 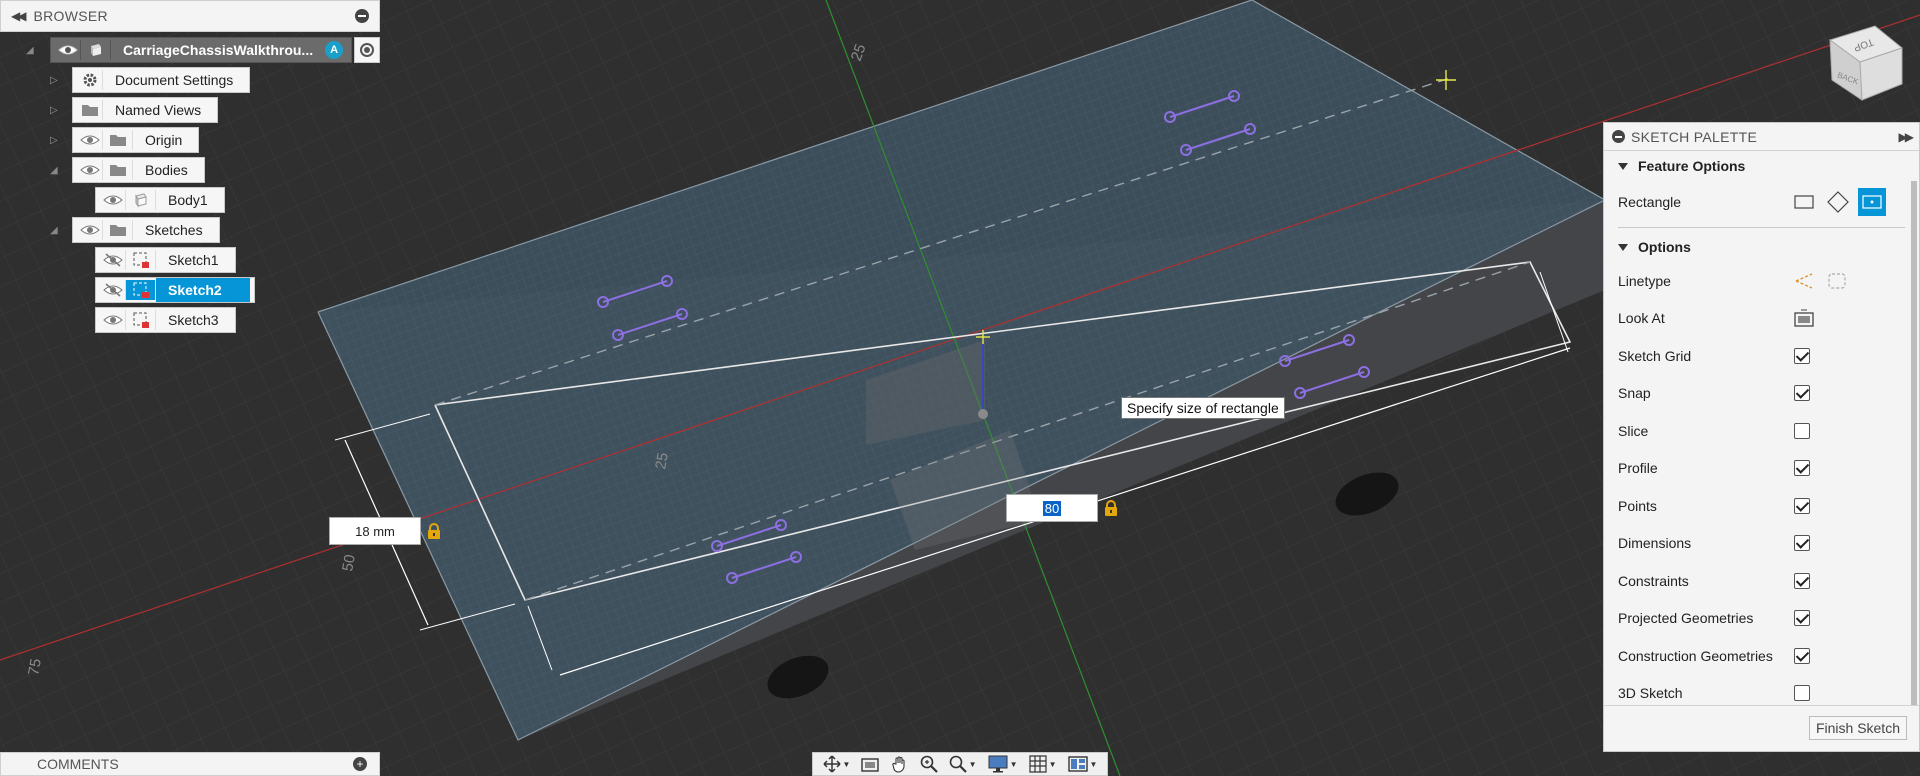 I want to click on browser-item-sketch1: Sketch1, so click(x=165, y=260).